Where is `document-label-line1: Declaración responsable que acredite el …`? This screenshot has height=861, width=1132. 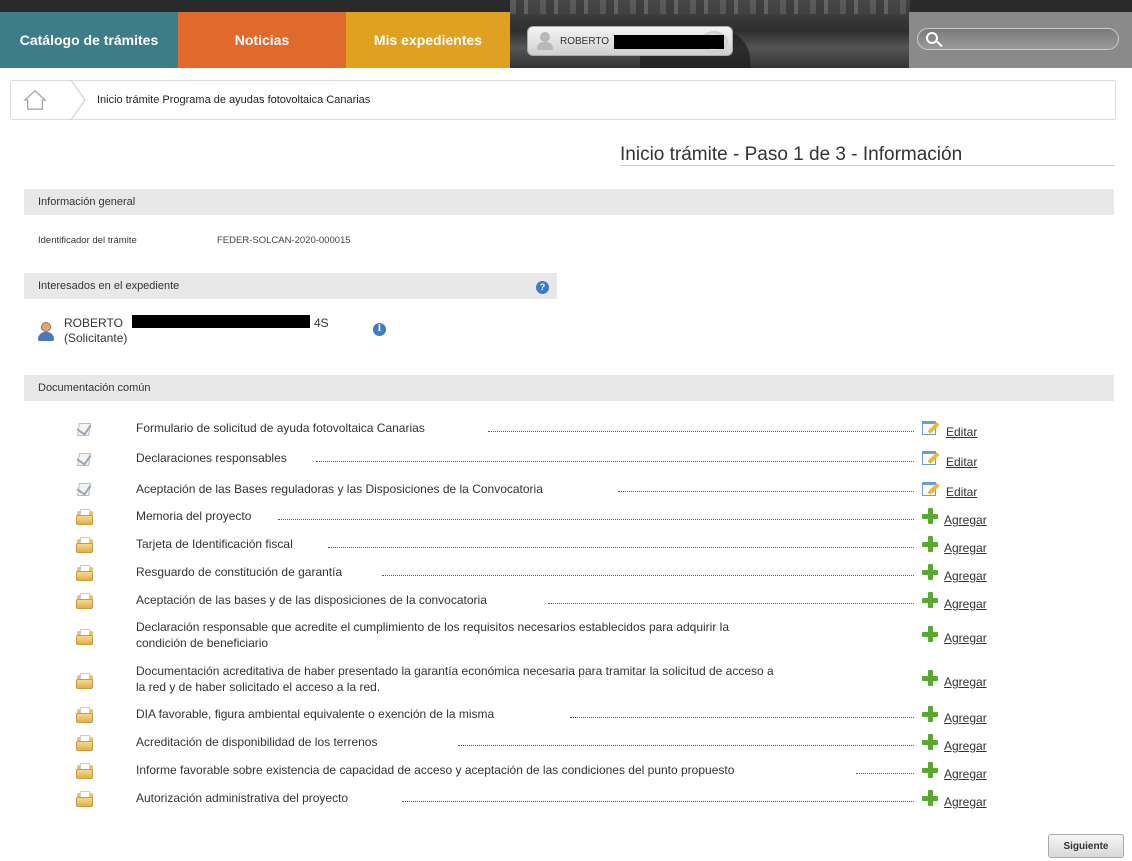
document-label-line1: Declaración responsable que acredite el … is located at coordinates (432, 627).